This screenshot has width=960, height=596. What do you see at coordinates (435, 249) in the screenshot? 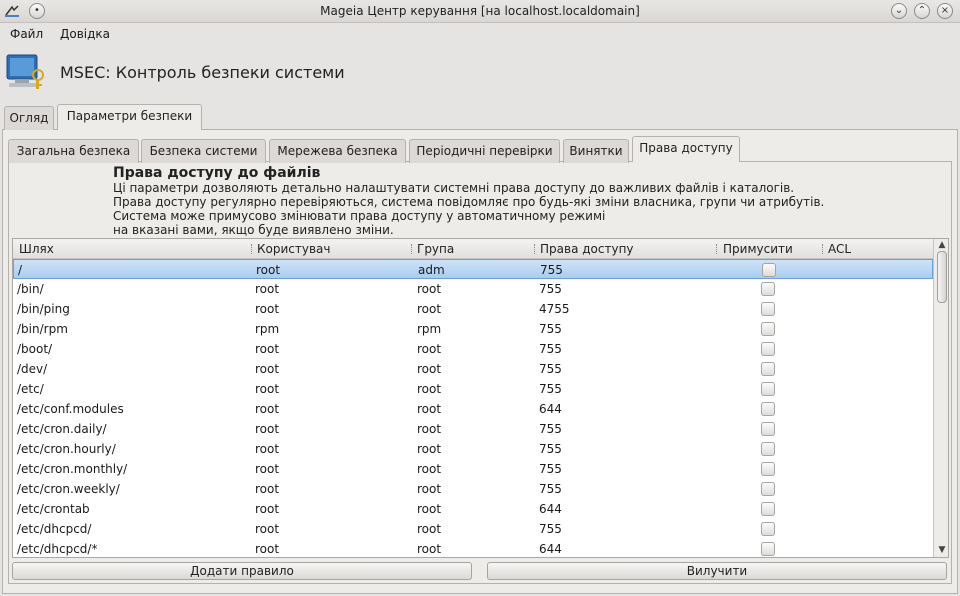
I see `column-header-group: Група` at bounding box center [435, 249].